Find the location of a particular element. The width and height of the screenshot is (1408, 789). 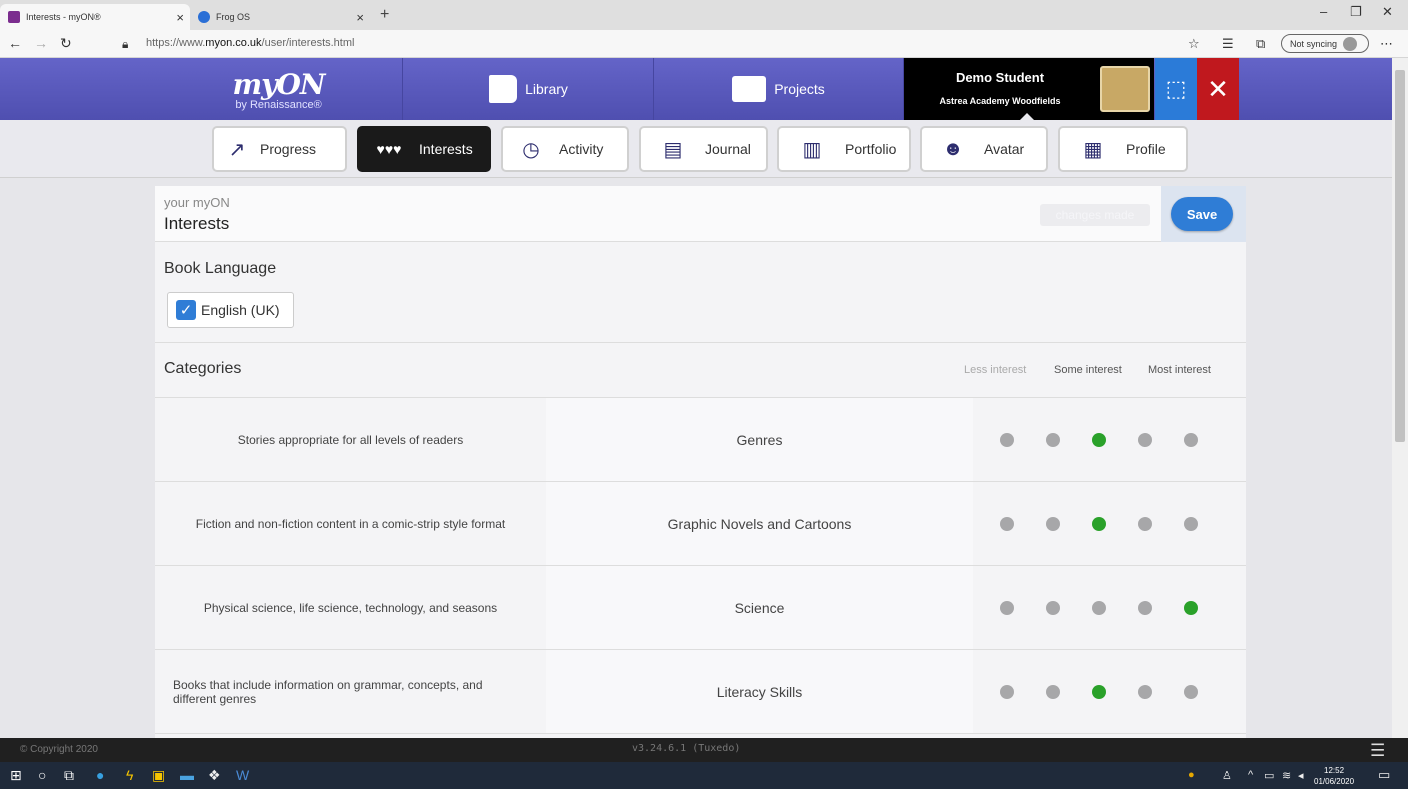

url-prefix: https://www. is located at coordinates (176, 43).